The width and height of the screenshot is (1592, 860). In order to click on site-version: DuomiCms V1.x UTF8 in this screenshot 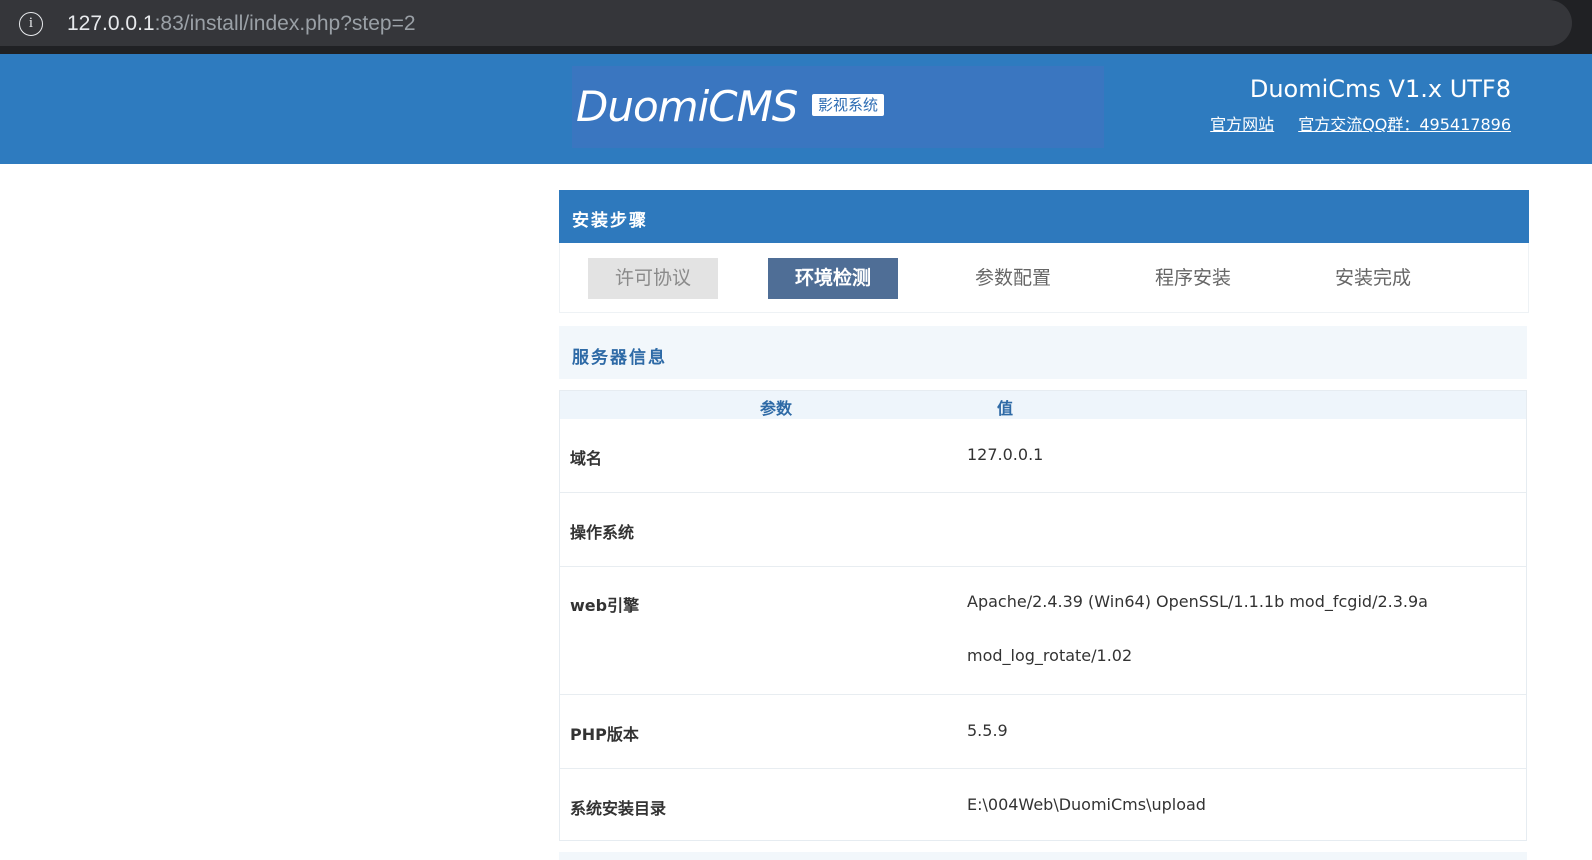, I will do `click(1380, 89)`.